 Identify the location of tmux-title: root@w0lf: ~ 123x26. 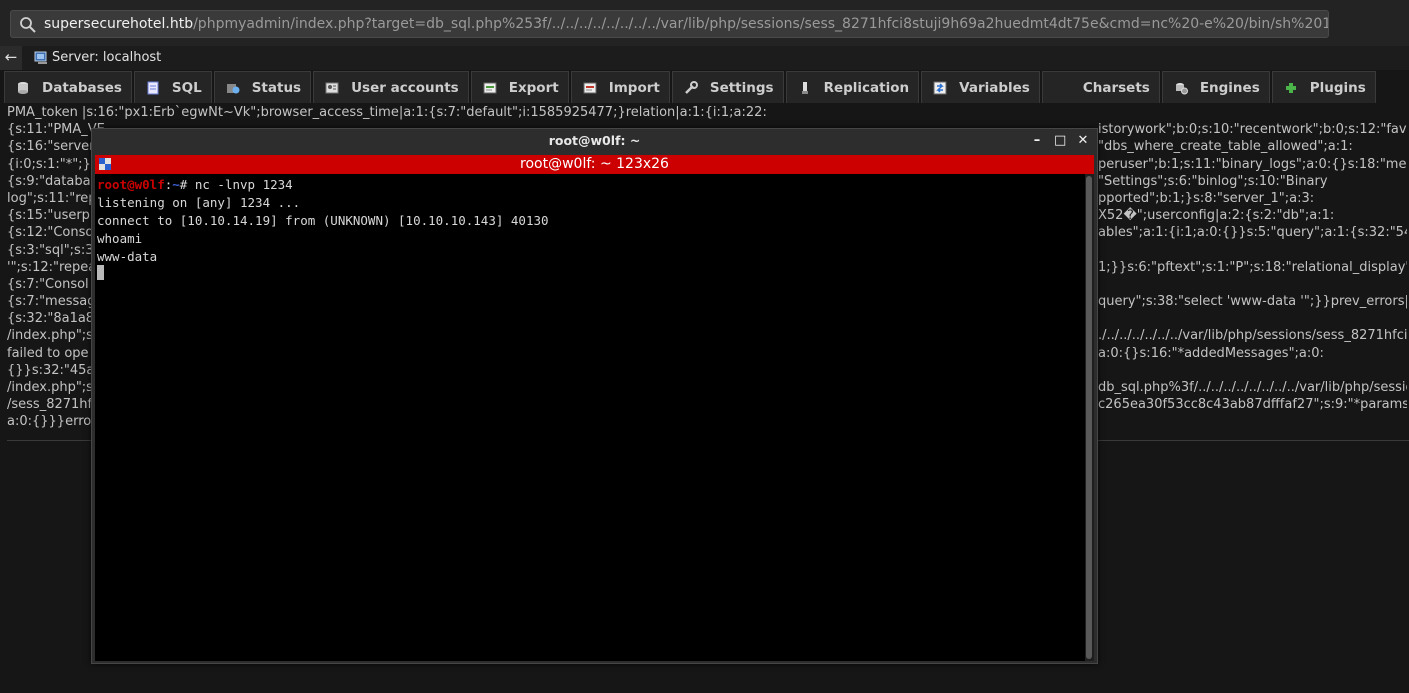
(594, 164).